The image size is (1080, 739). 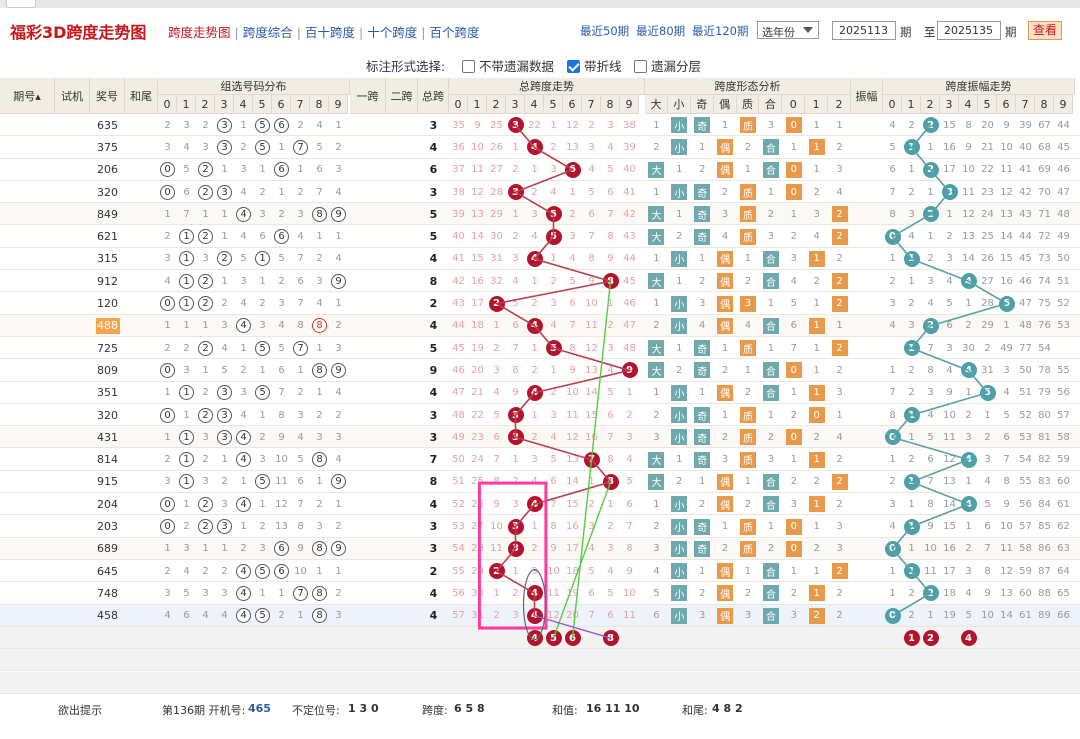 What do you see at coordinates (392, 32) in the screenshot?
I see `tab-shi-ge: 十个跨度` at bounding box center [392, 32].